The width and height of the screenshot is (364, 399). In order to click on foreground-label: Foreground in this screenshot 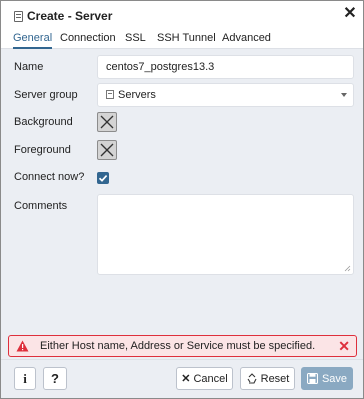, I will do `click(42, 150)`.